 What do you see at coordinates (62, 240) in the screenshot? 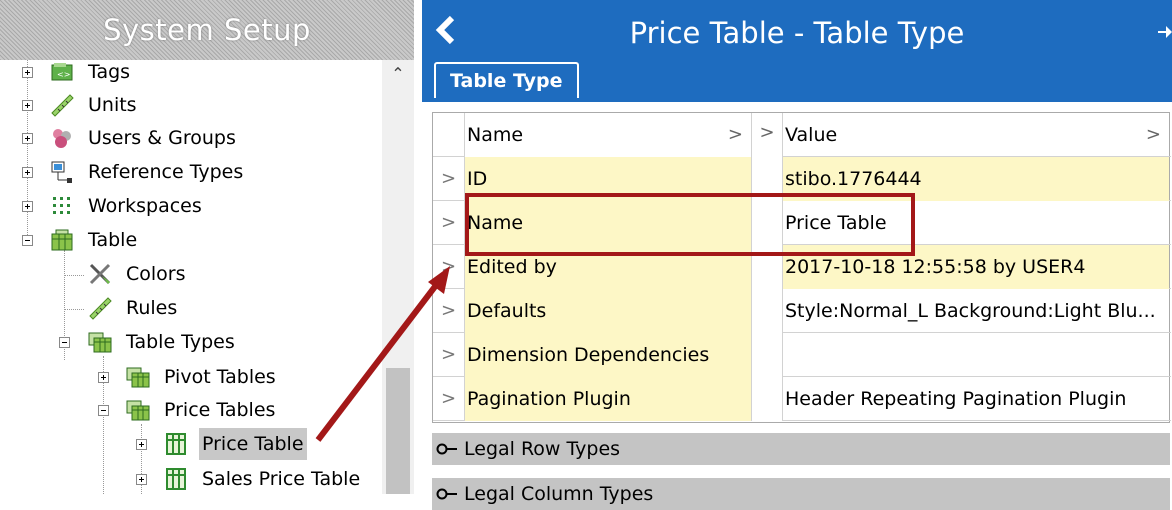
I see `table-icon` at bounding box center [62, 240].